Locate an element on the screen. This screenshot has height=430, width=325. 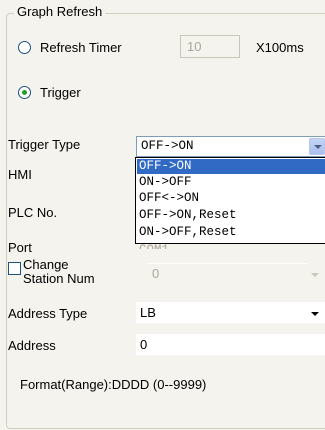
trigger-label: Trigger is located at coordinates (60, 92).